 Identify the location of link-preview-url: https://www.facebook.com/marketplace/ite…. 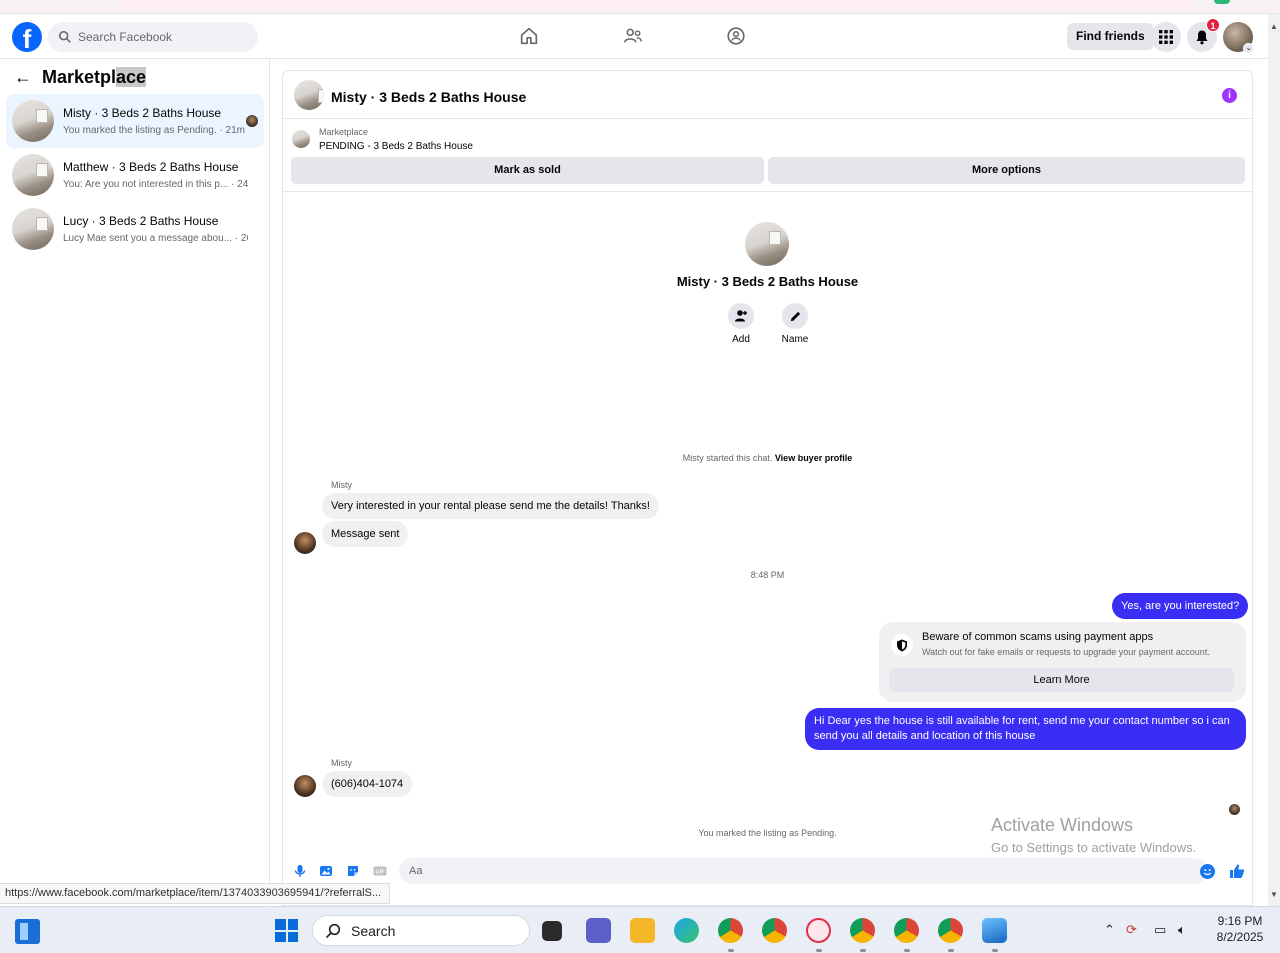
(195, 893).